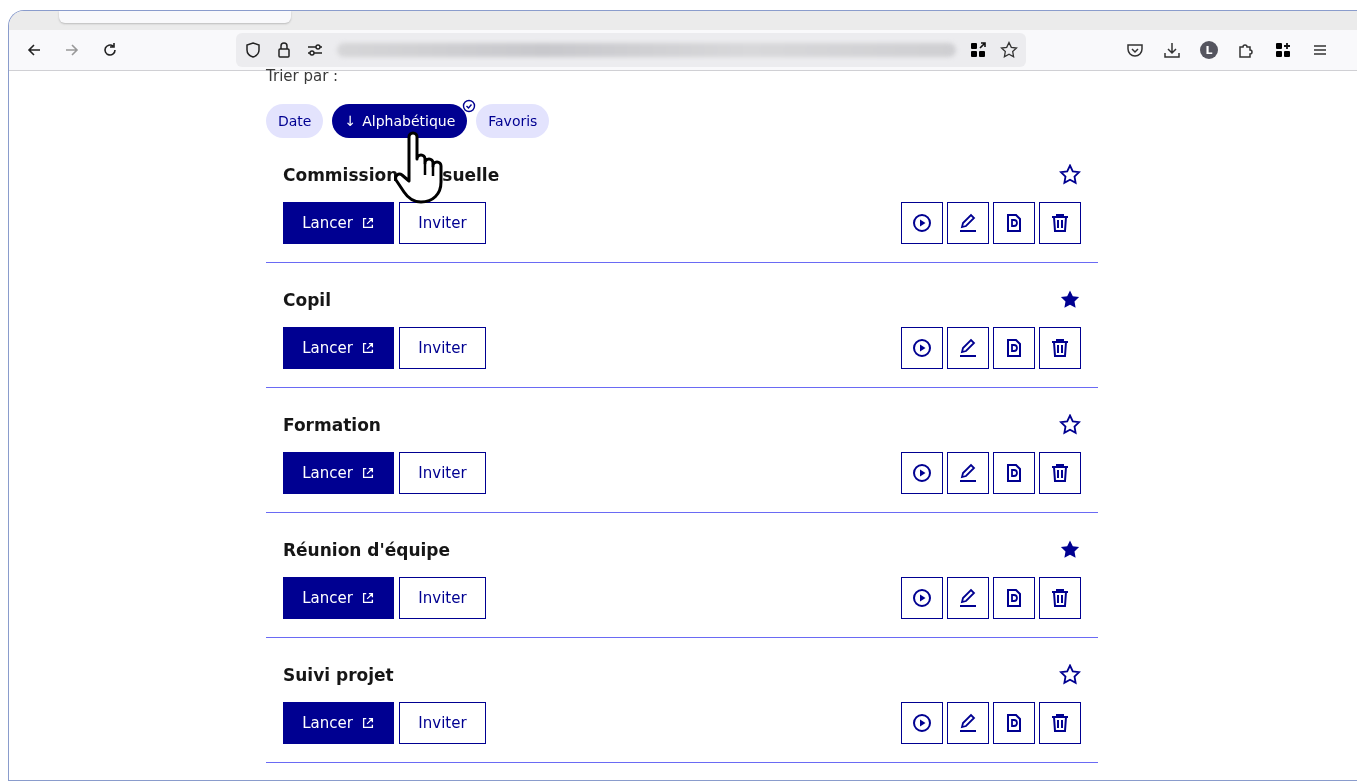 The image size is (1357, 781). Describe the element at coordinates (1209, 50) in the screenshot. I see `profile-avatar: L` at that location.